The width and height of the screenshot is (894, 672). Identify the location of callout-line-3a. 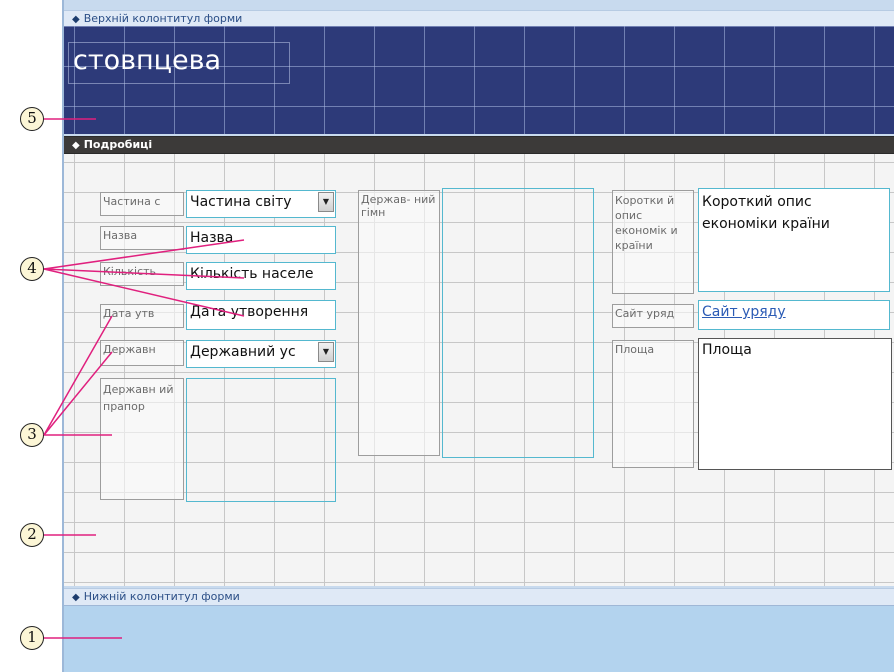
(78, 375).